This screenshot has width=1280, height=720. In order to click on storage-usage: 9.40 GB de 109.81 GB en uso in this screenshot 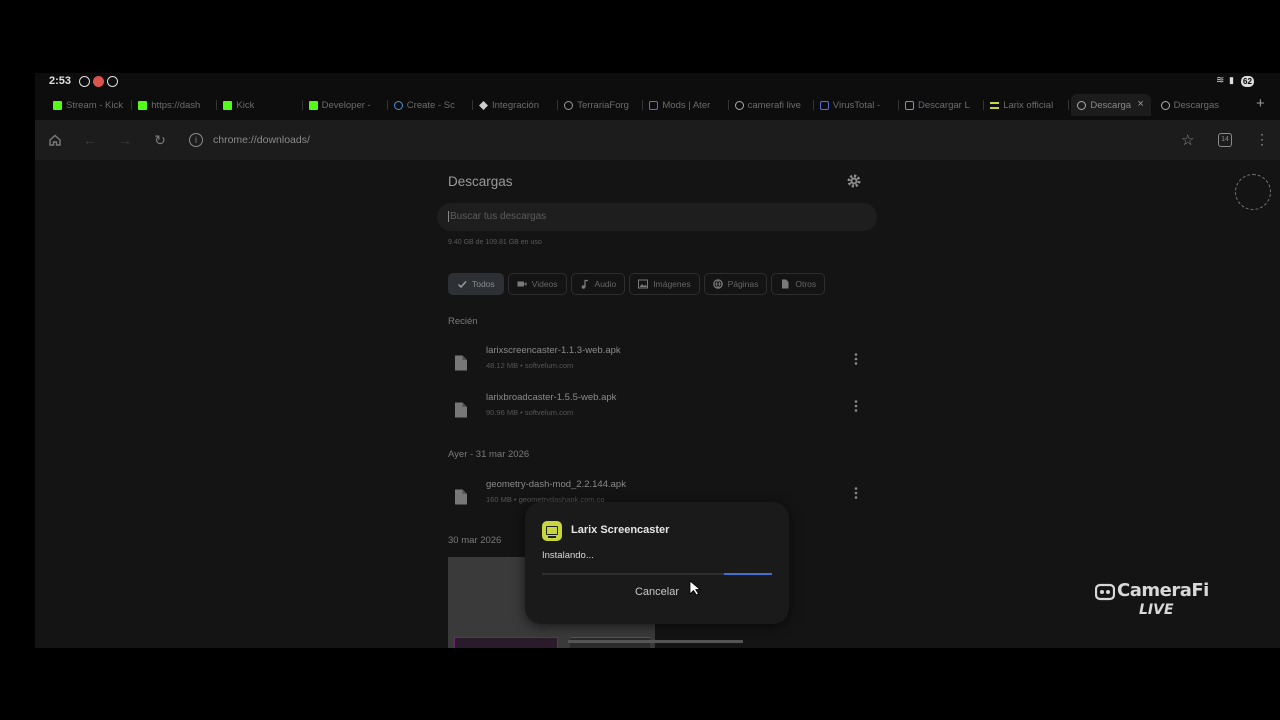, I will do `click(495, 242)`.